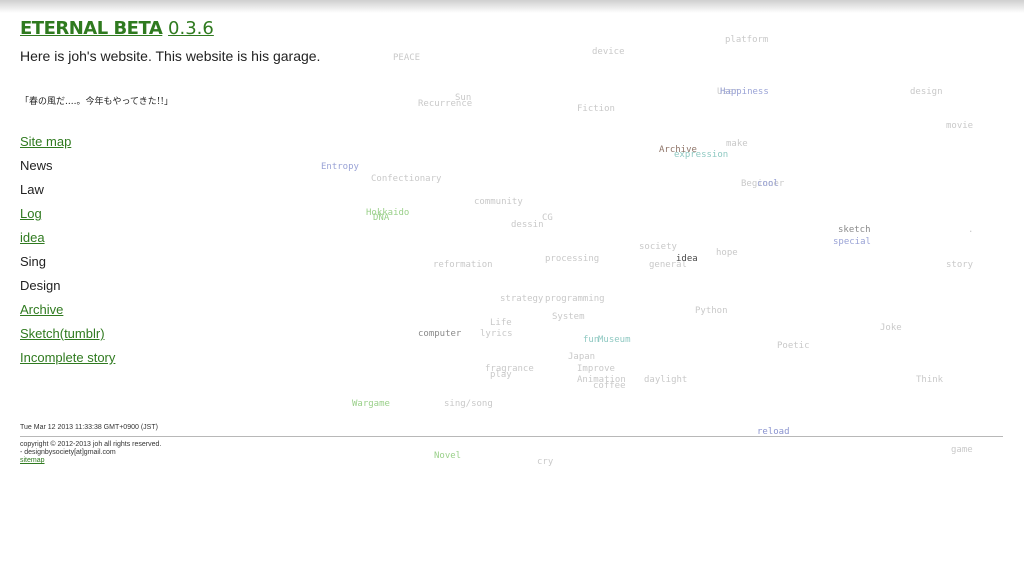 Image resolution: width=1024 pixels, height=576 pixels. I want to click on cloud-word: fun, so click(591, 340).